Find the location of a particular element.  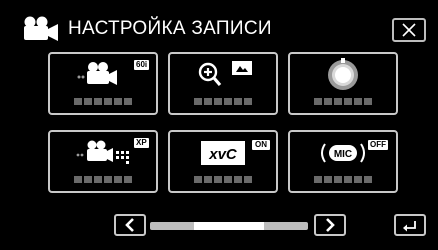

chevron-left-icon is located at coordinates (129, 225).